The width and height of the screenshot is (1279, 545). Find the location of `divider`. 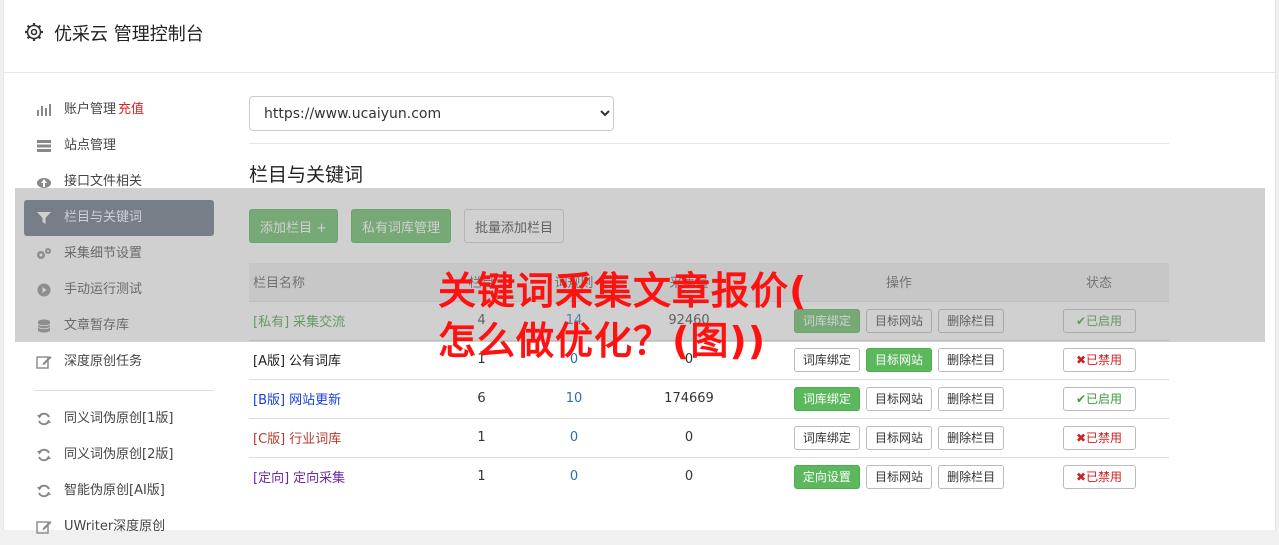

divider is located at coordinates (709, 143).